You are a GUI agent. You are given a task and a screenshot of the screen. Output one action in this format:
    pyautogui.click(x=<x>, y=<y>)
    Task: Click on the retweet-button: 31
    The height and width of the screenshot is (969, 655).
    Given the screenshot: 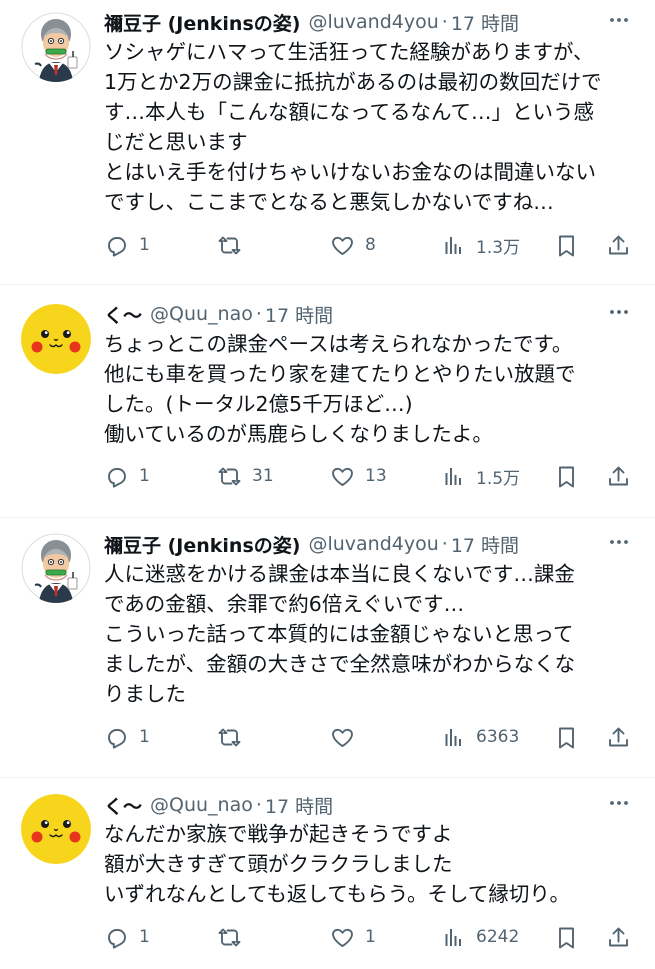 What is the action you would take?
    pyautogui.click(x=245, y=476)
    